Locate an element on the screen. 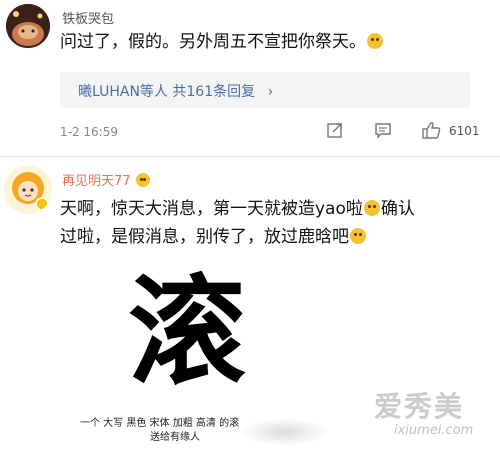  comment-username: 铁板哭包 is located at coordinates (88, 17).